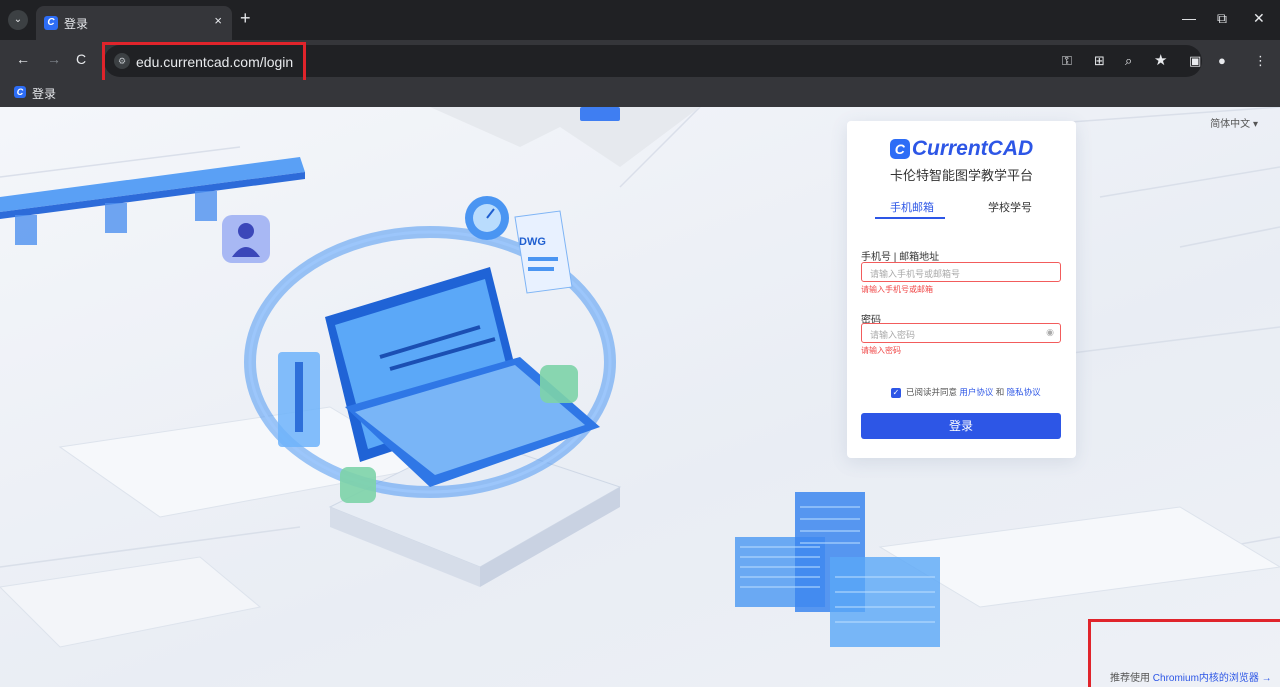  Describe the element at coordinates (218, 20) in the screenshot. I see `close-tab-icon: ×` at that location.